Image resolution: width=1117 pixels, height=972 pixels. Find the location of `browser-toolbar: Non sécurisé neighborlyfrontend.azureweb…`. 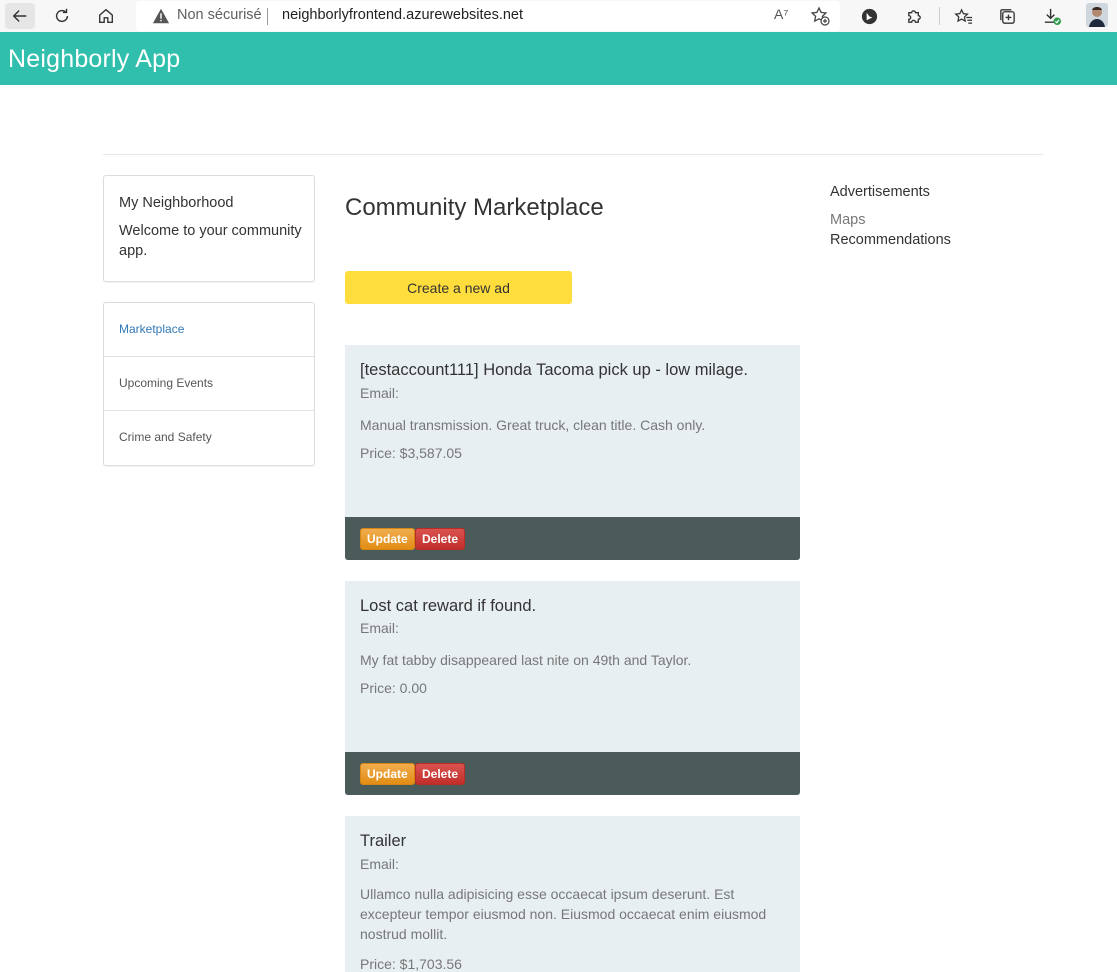

browser-toolbar: Non sécurisé neighborlyfrontend.azureweb… is located at coordinates (558, 16).